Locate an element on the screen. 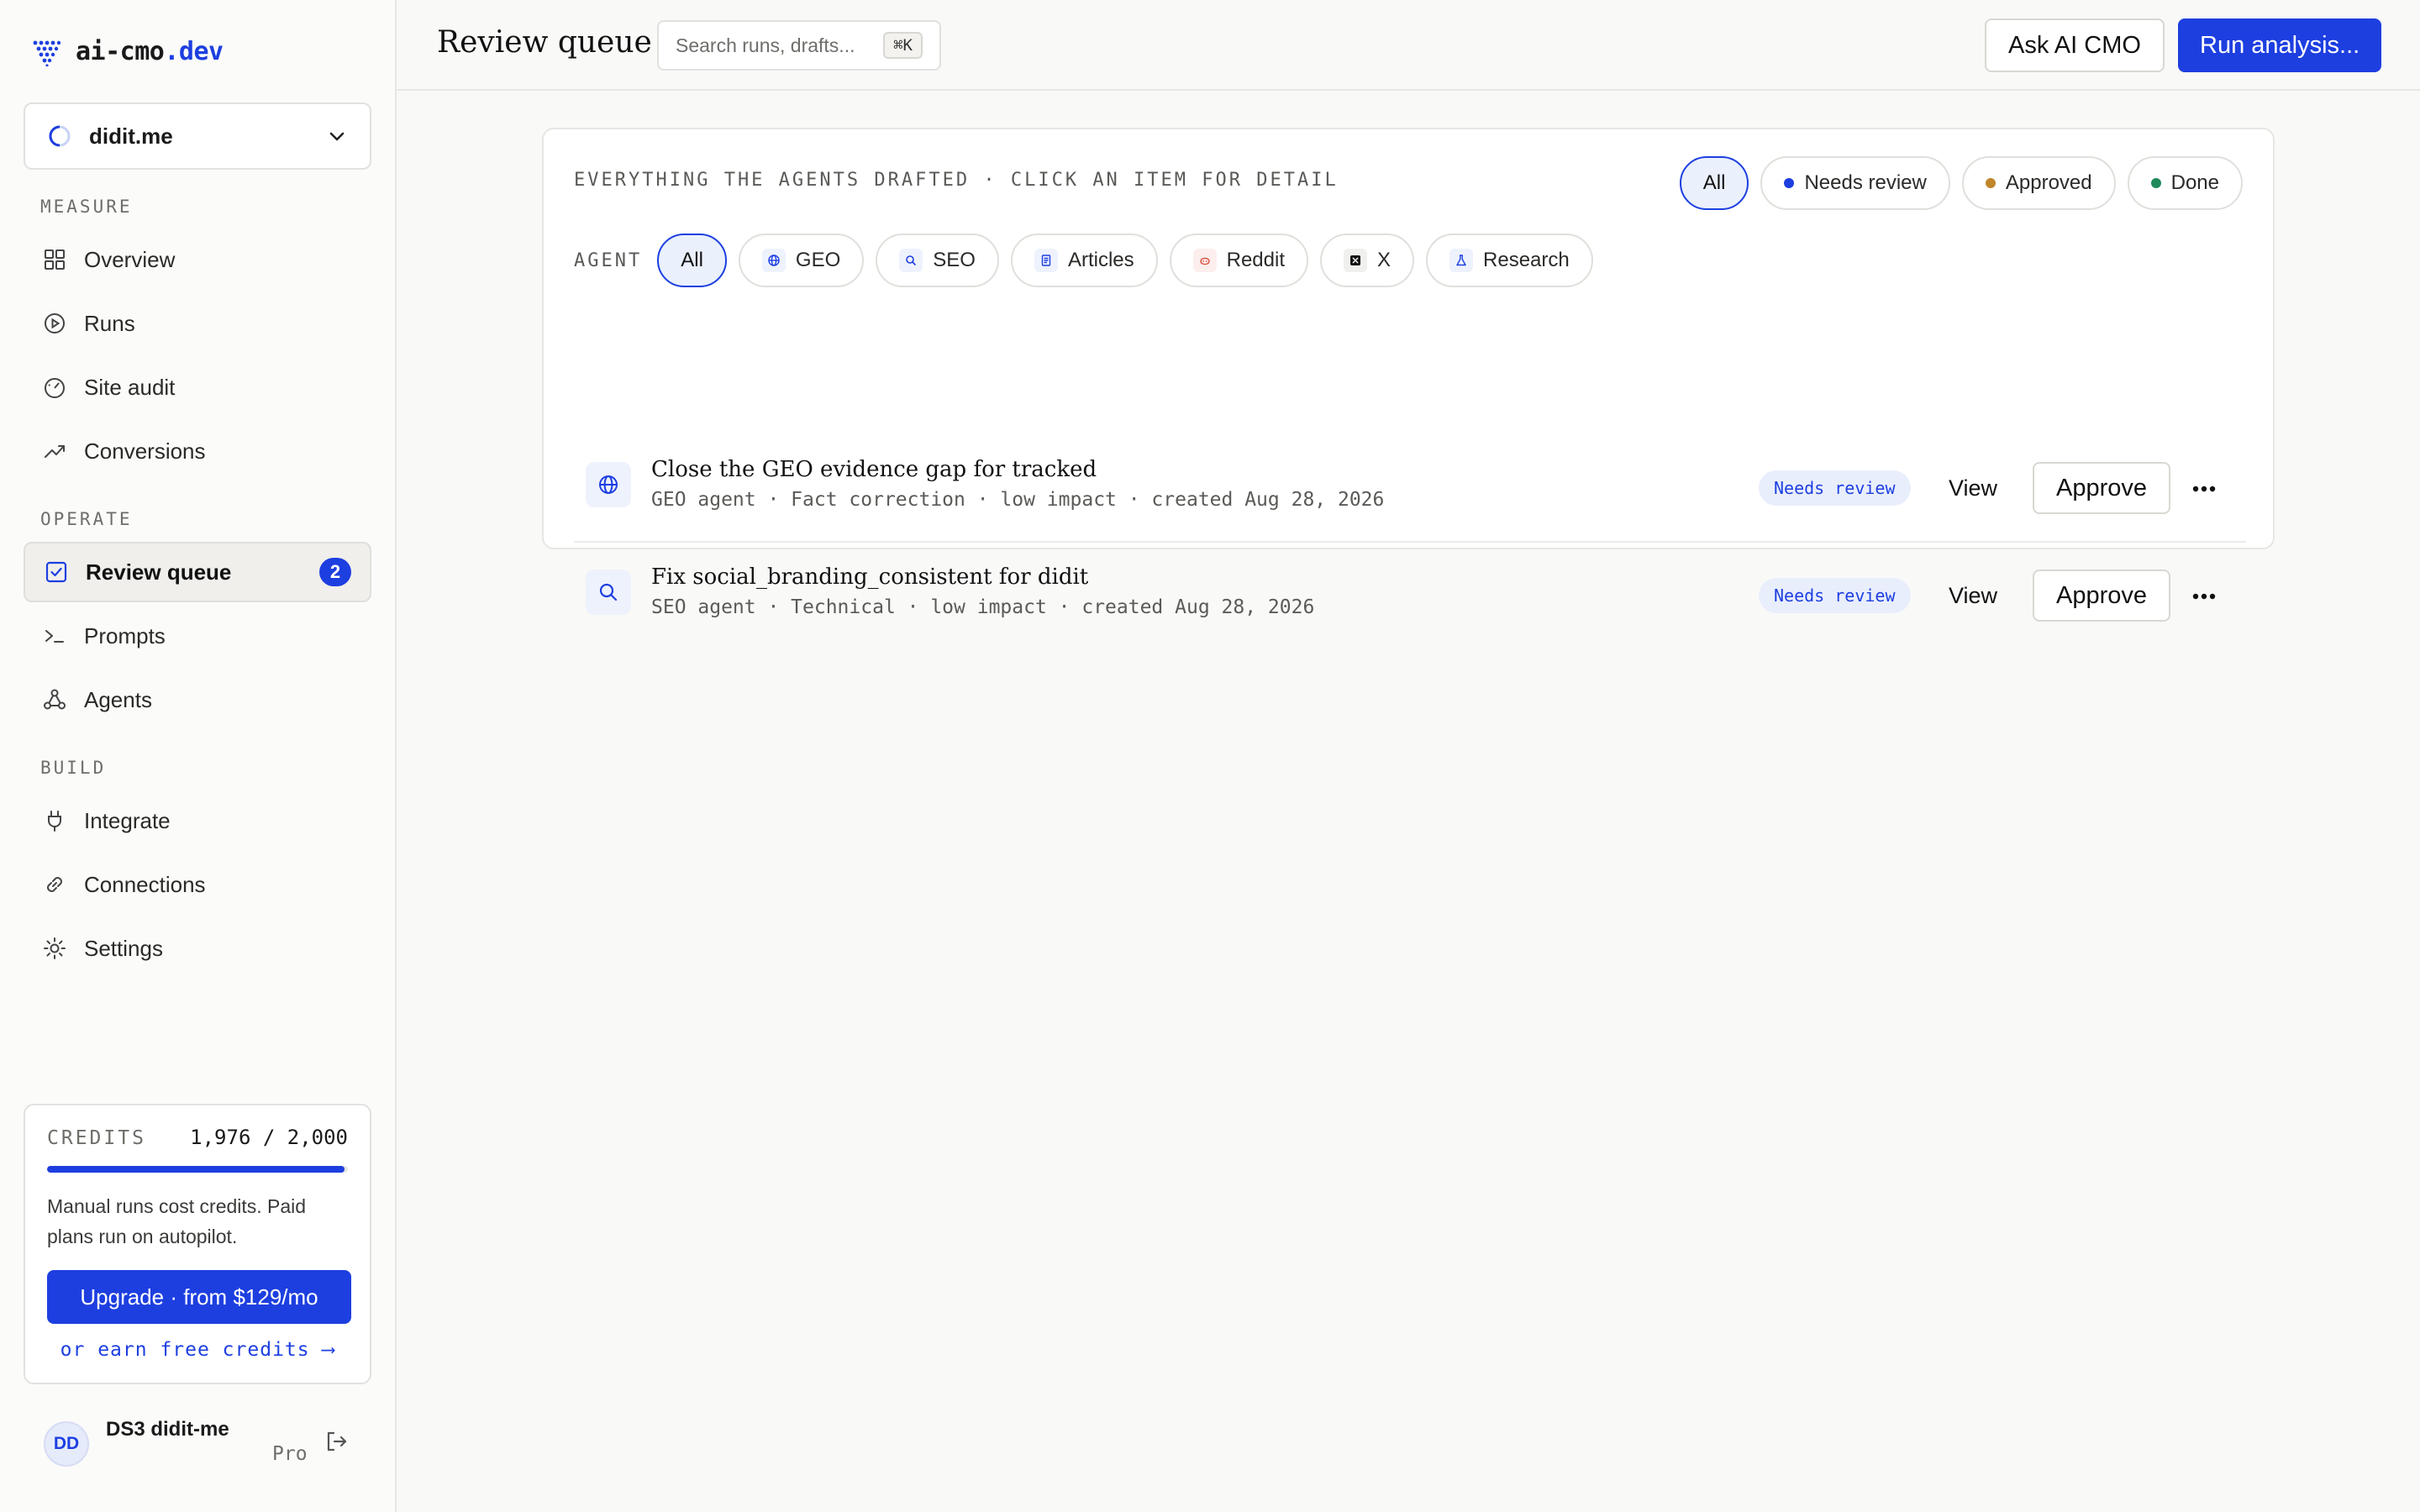 Image resolution: width=2420 pixels, height=1512 pixels. filter-label: Approved is located at coordinates (2048, 182).